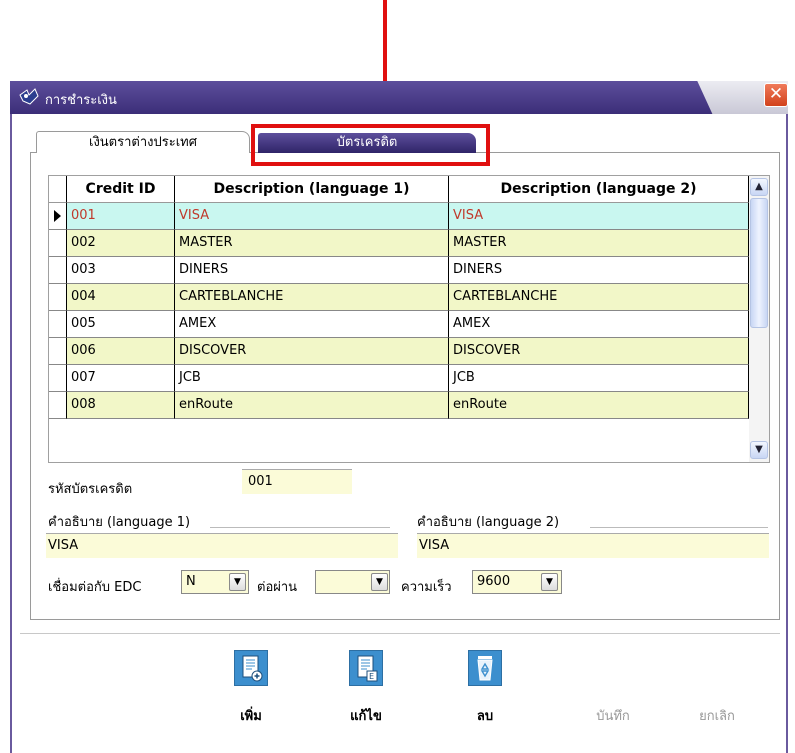 This screenshot has width=795, height=753. I want to click on tab-foreign-currency: เงินตราต่างประเทศ, so click(143, 142).